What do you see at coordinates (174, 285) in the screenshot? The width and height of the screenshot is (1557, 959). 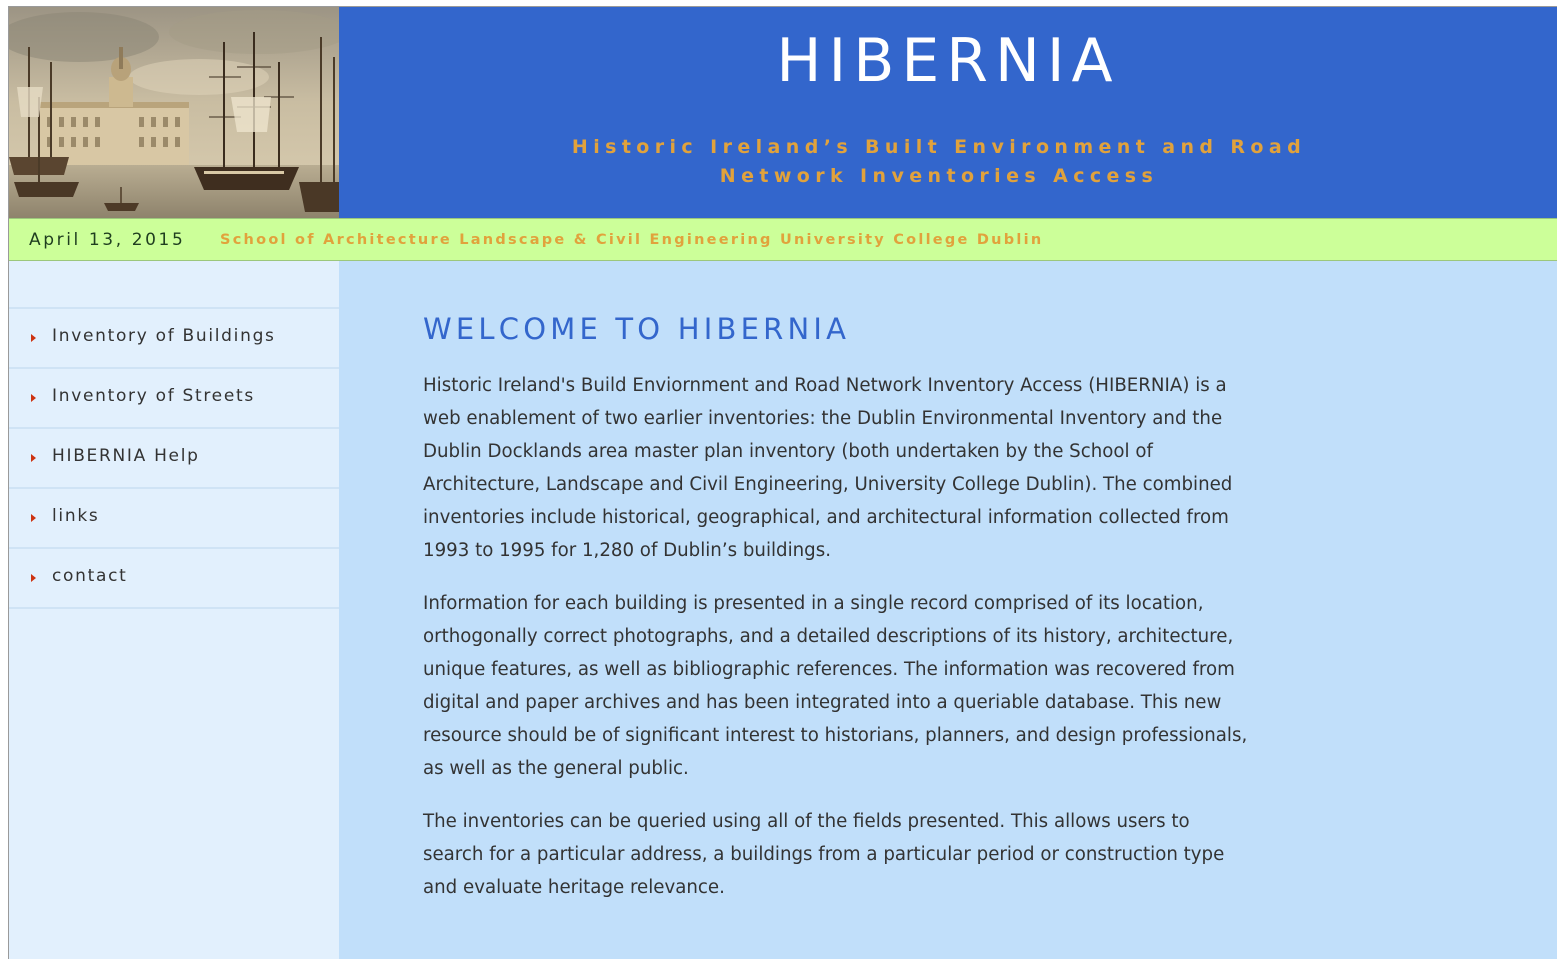 I see `sidebar-spacer` at bounding box center [174, 285].